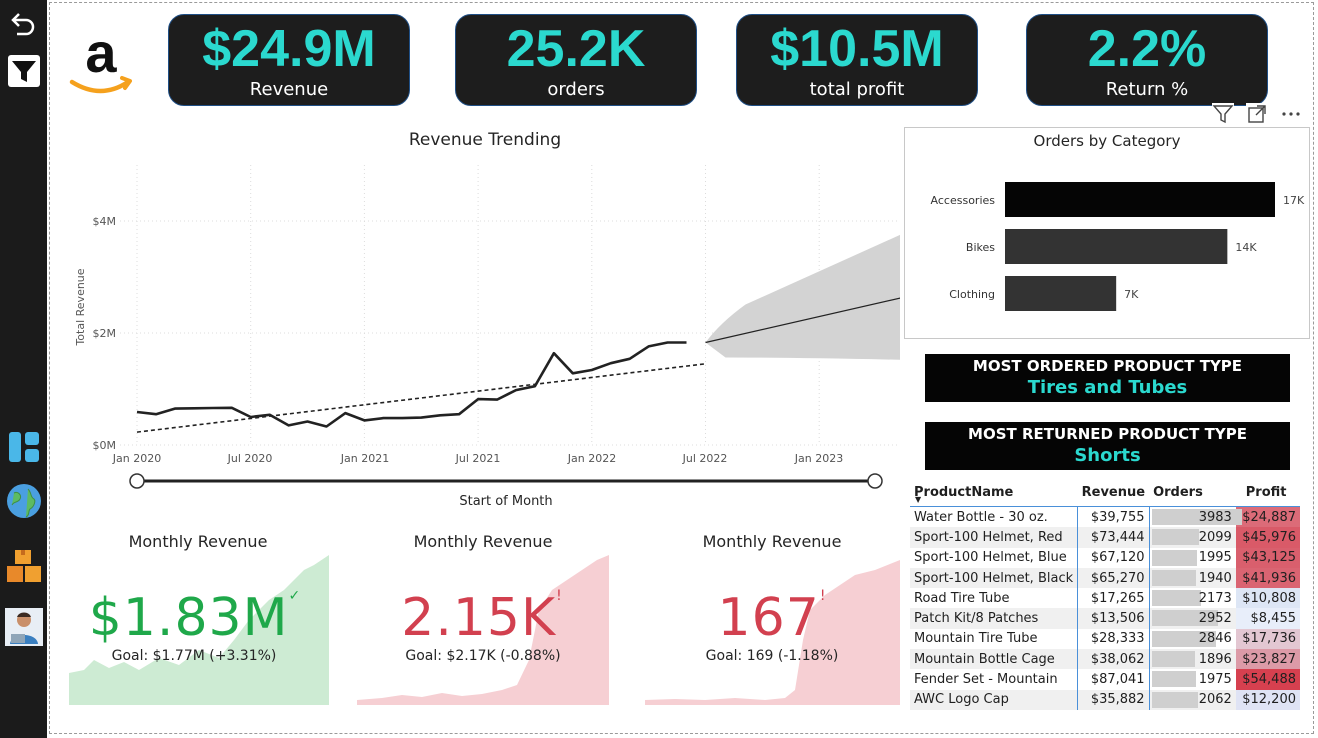 This screenshot has height=738, width=1318. I want to click on cell-orders: 2952, so click(1192, 618).